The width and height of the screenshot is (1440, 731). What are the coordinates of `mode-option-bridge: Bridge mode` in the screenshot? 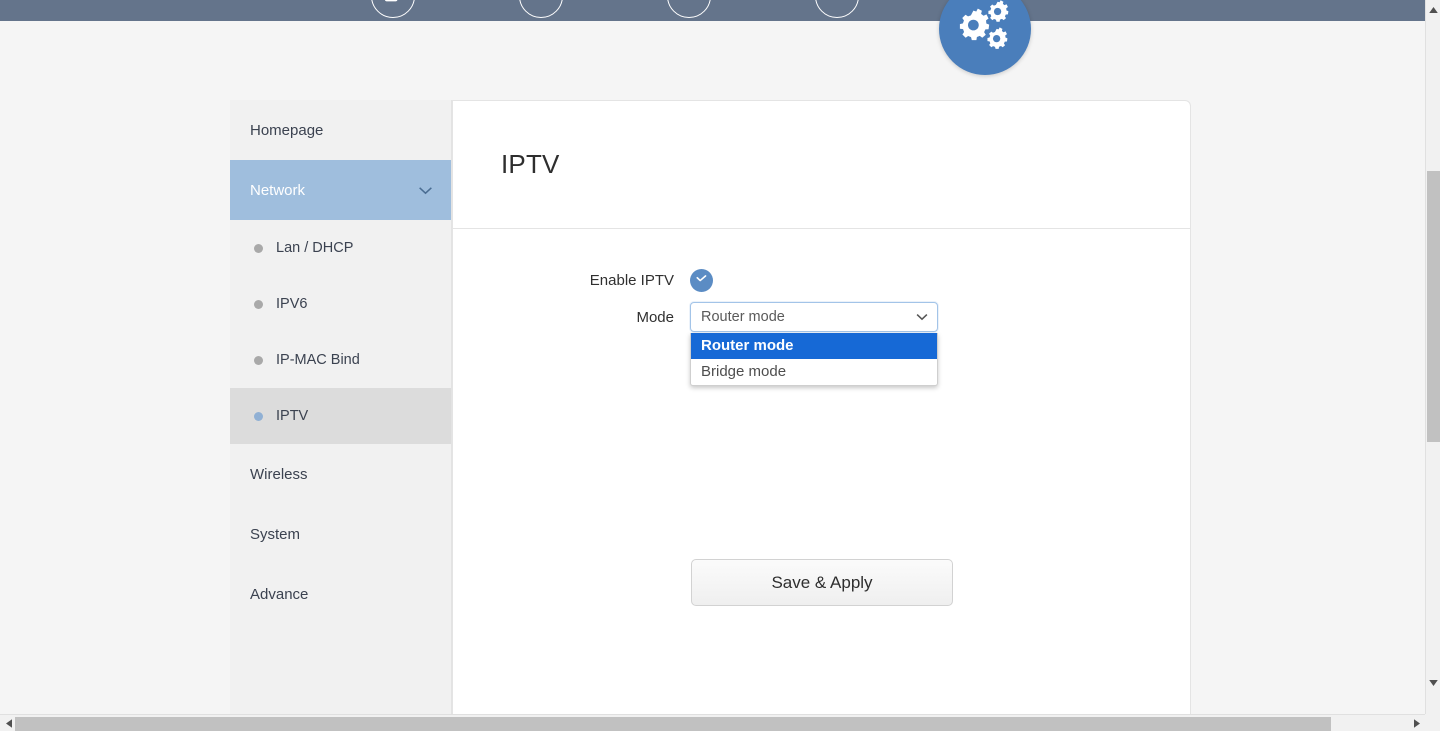 It's located at (814, 372).